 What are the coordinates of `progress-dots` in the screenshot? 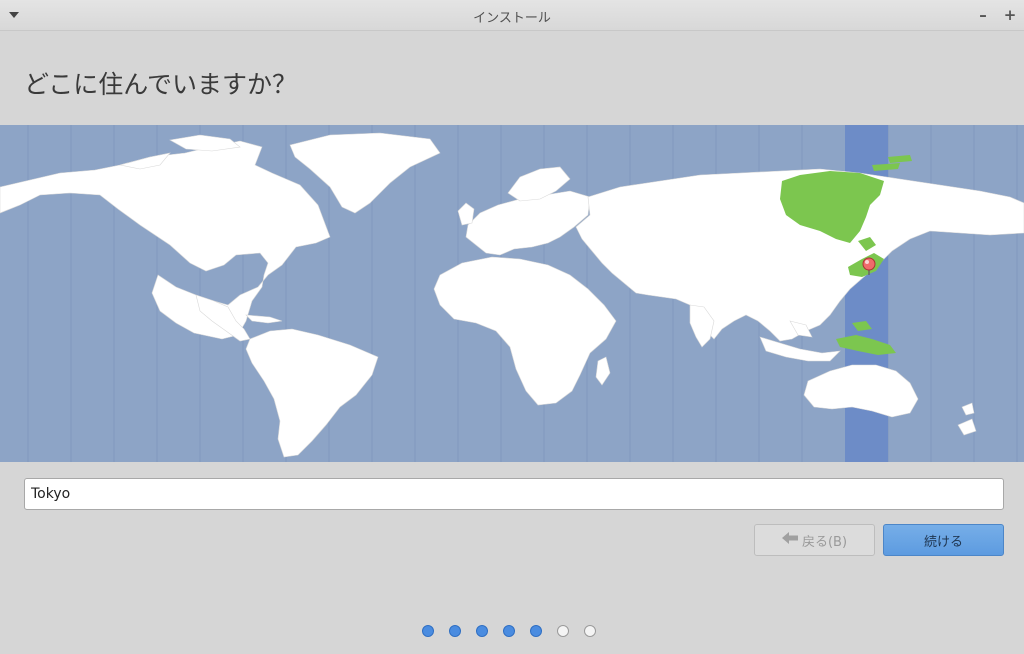 It's located at (510, 631).